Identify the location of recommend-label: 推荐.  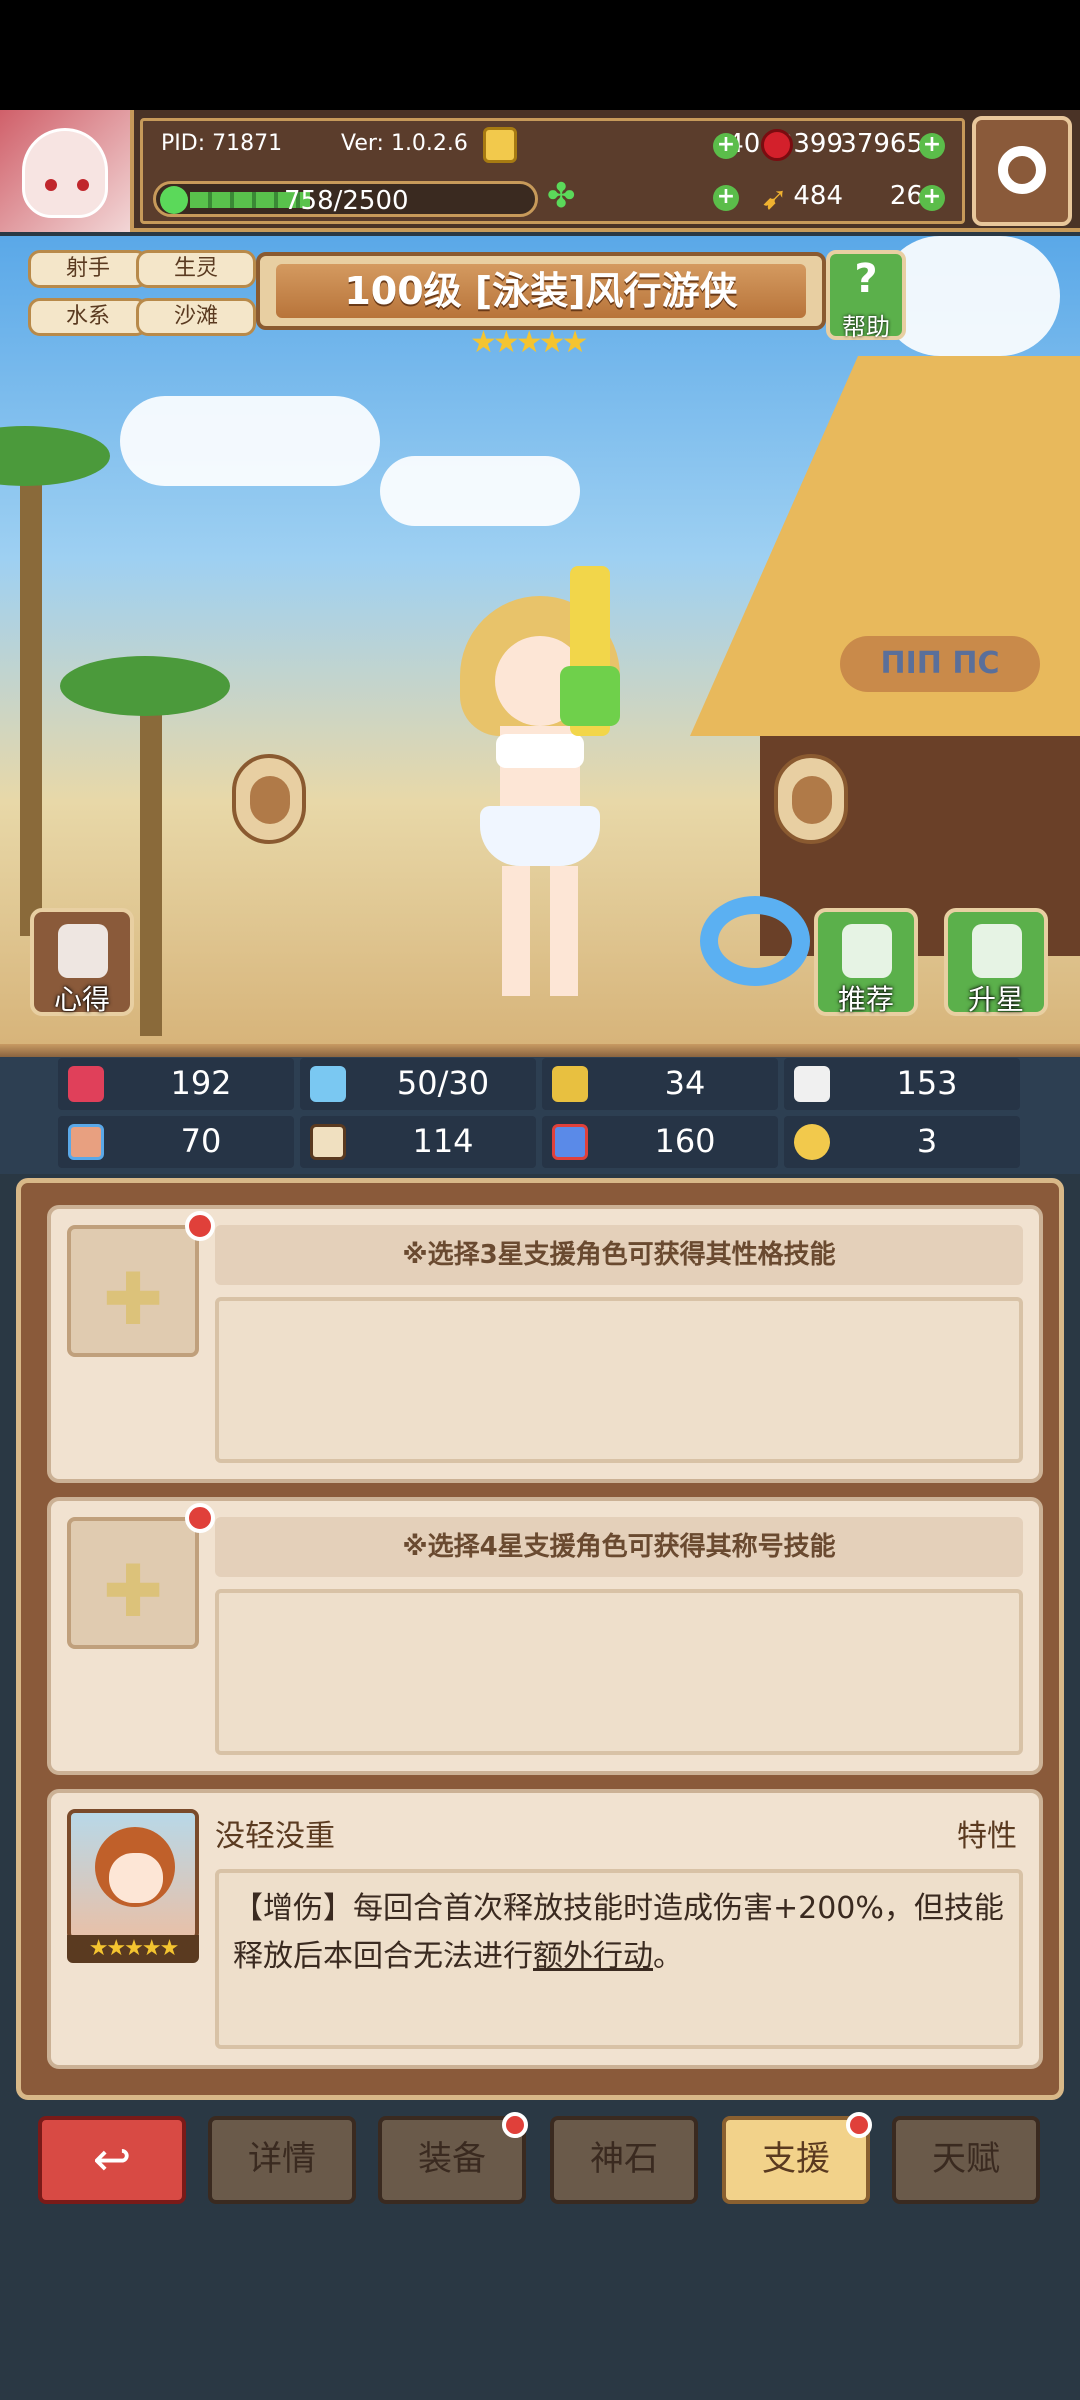
(865, 999).